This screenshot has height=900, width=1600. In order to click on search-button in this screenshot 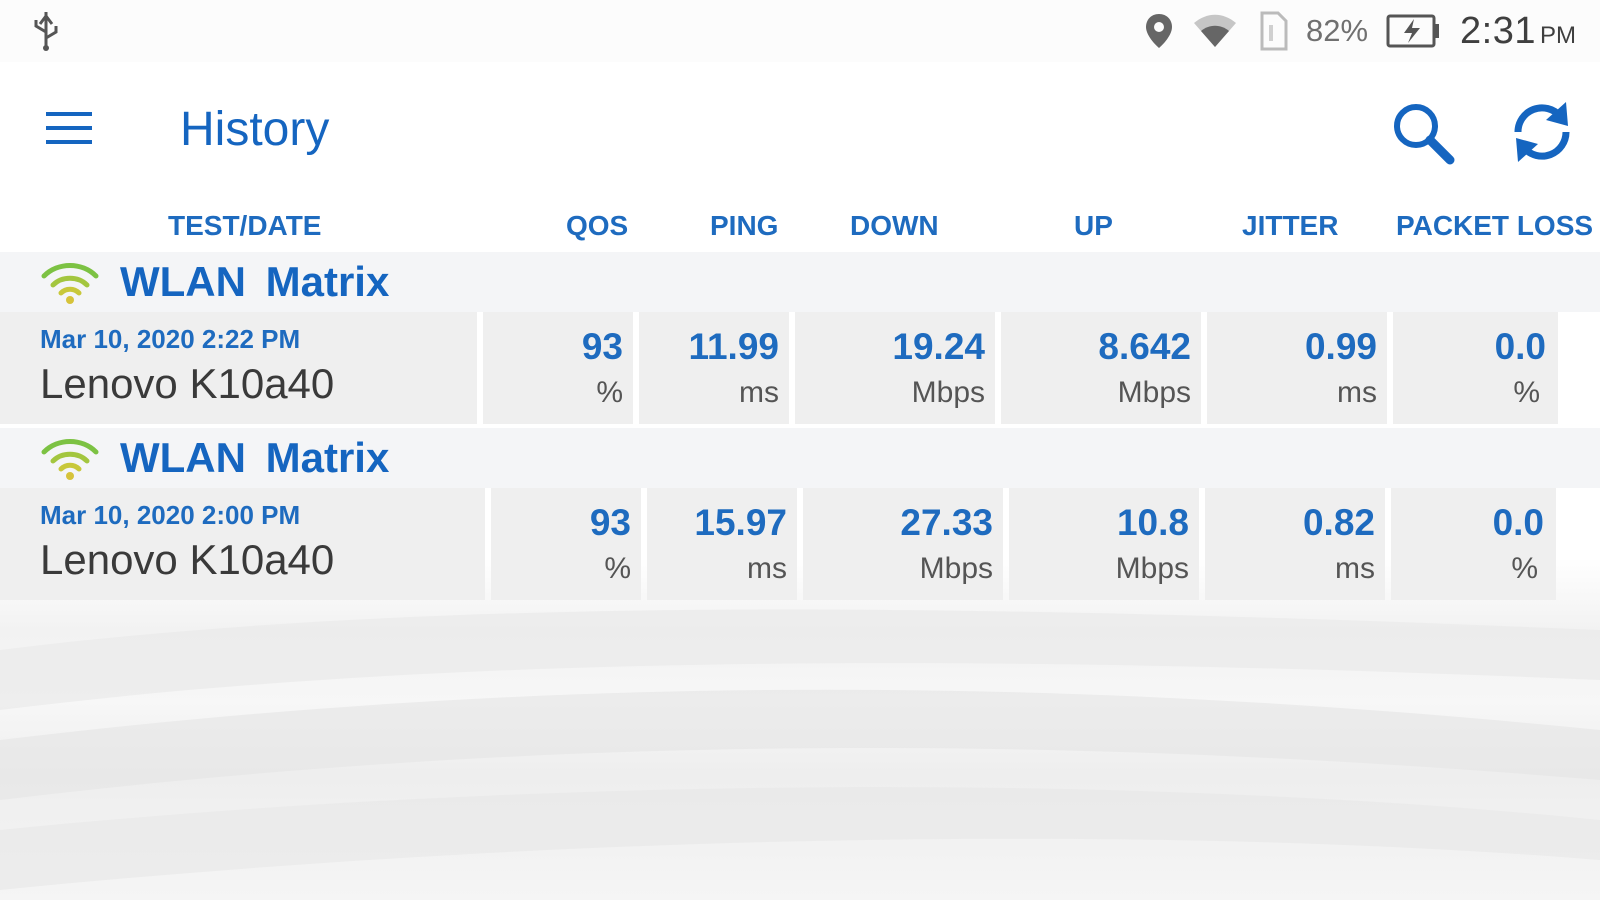, I will do `click(1423, 133)`.